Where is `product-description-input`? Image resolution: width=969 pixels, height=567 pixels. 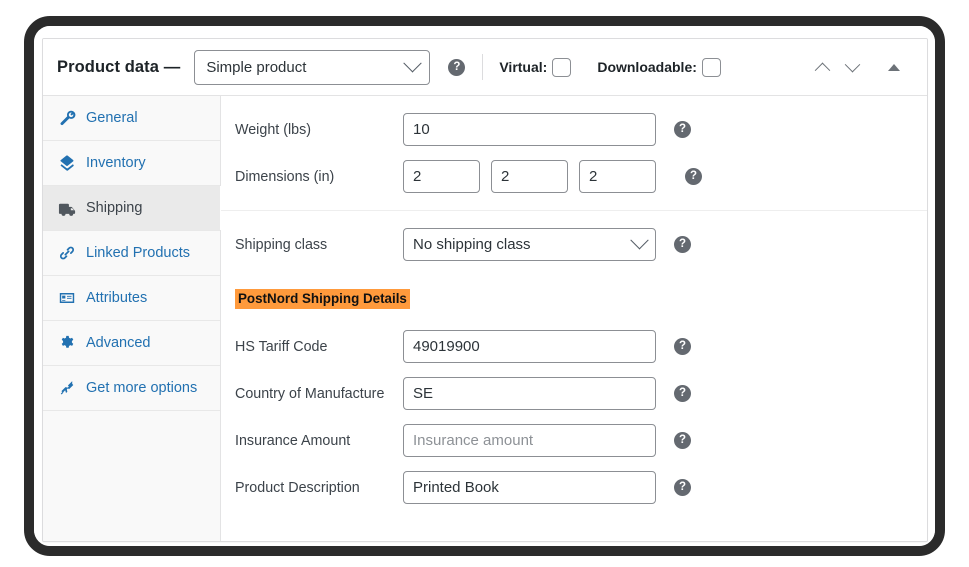
product-description-input is located at coordinates (529, 488).